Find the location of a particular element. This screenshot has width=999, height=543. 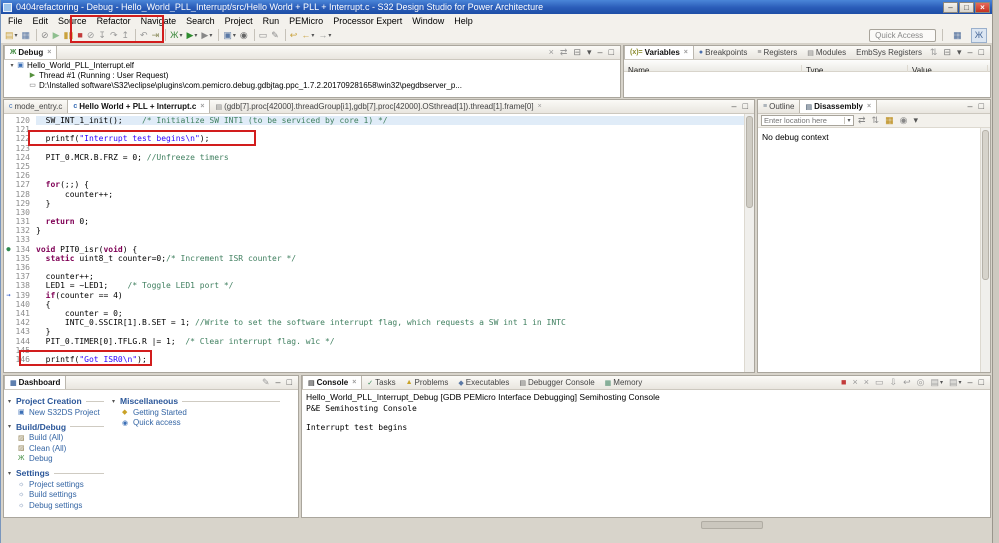

code-line: 121 is located at coordinates (374, 129).